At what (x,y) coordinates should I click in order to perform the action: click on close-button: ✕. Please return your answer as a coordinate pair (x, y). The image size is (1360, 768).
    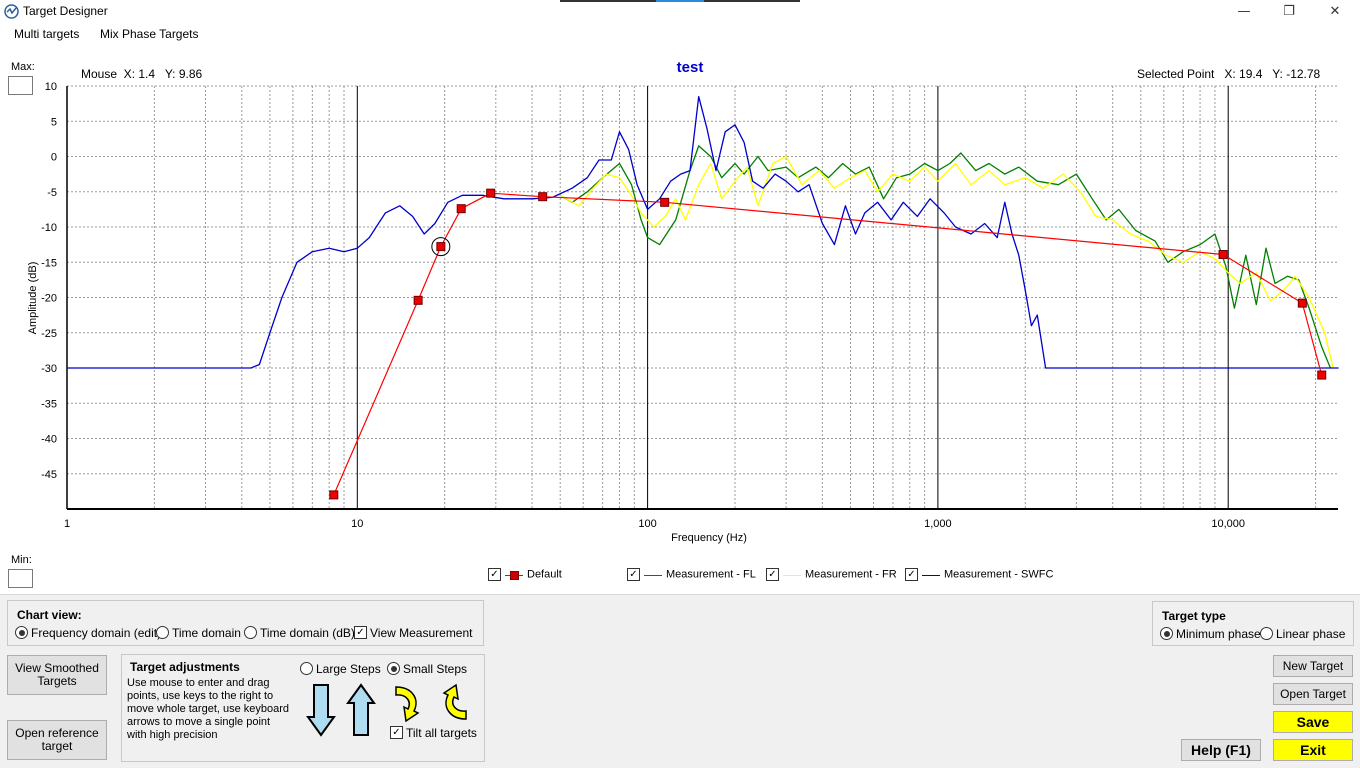
    Looking at the image, I should click on (1335, 12).